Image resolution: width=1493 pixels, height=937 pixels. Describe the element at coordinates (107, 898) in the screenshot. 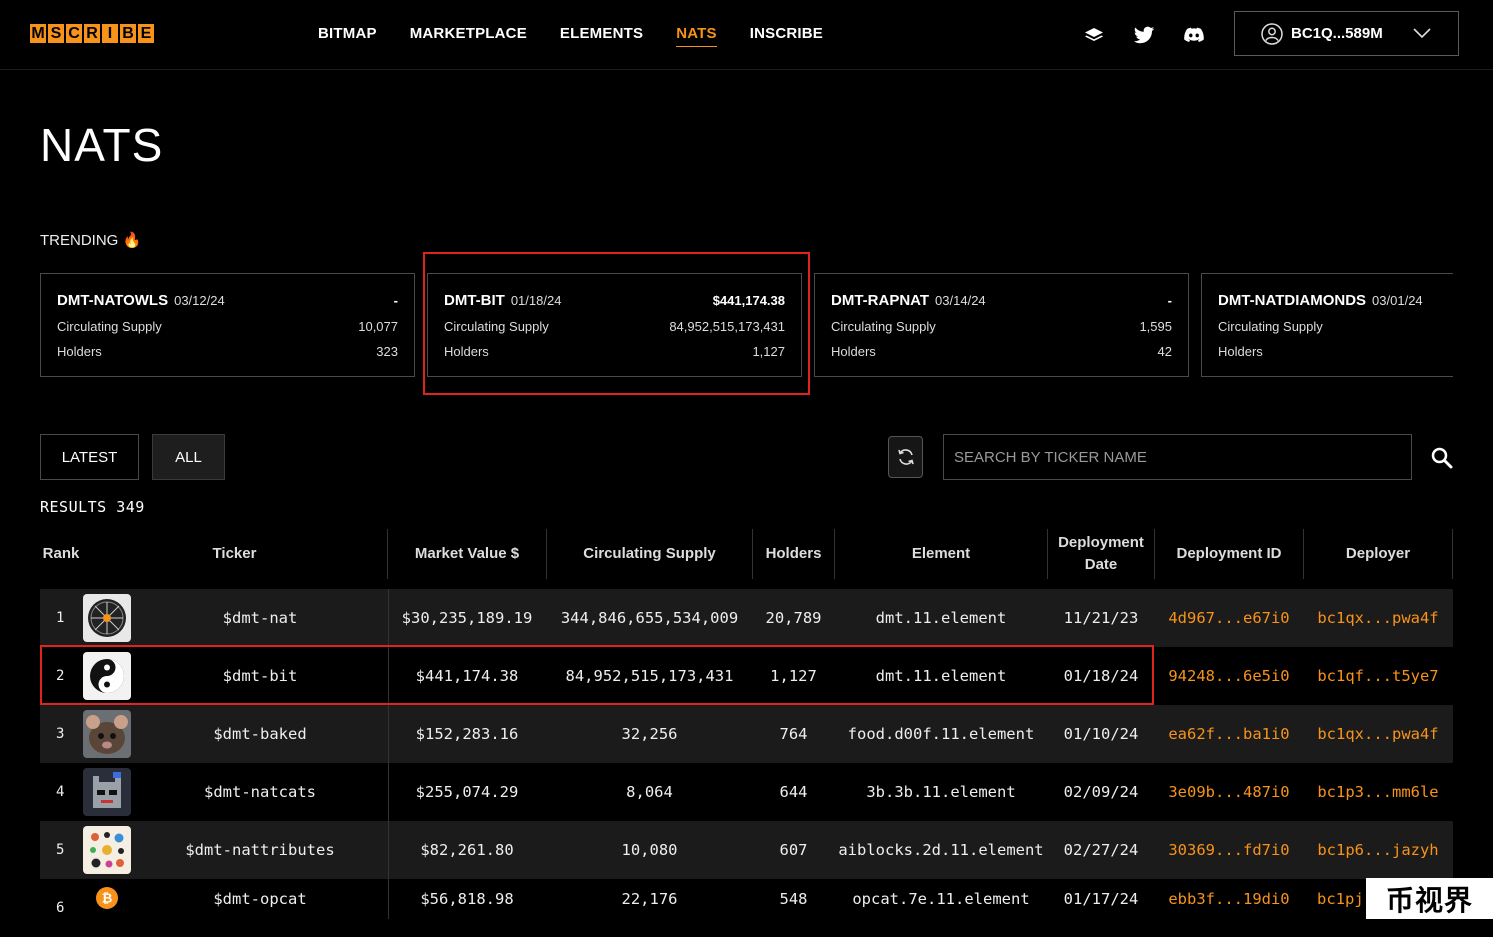

I see `bitcoin-avatar: ₿` at that location.